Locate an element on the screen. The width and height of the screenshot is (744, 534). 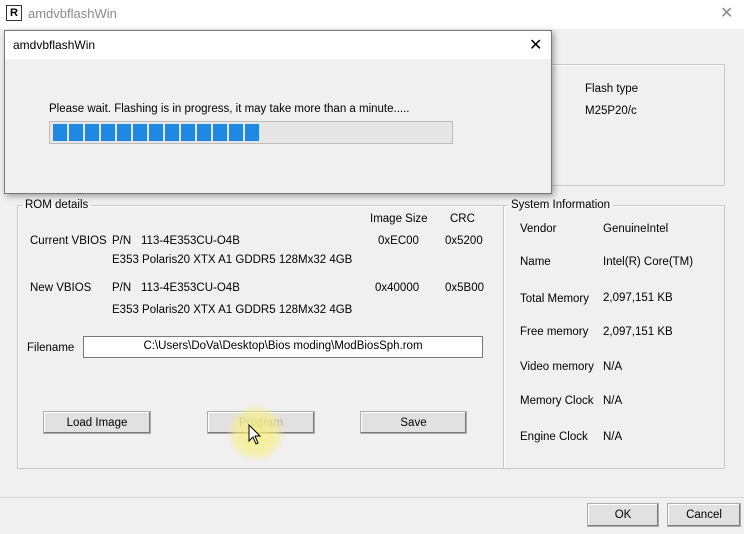
close-icon: ✕ is located at coordinates (726, 13).